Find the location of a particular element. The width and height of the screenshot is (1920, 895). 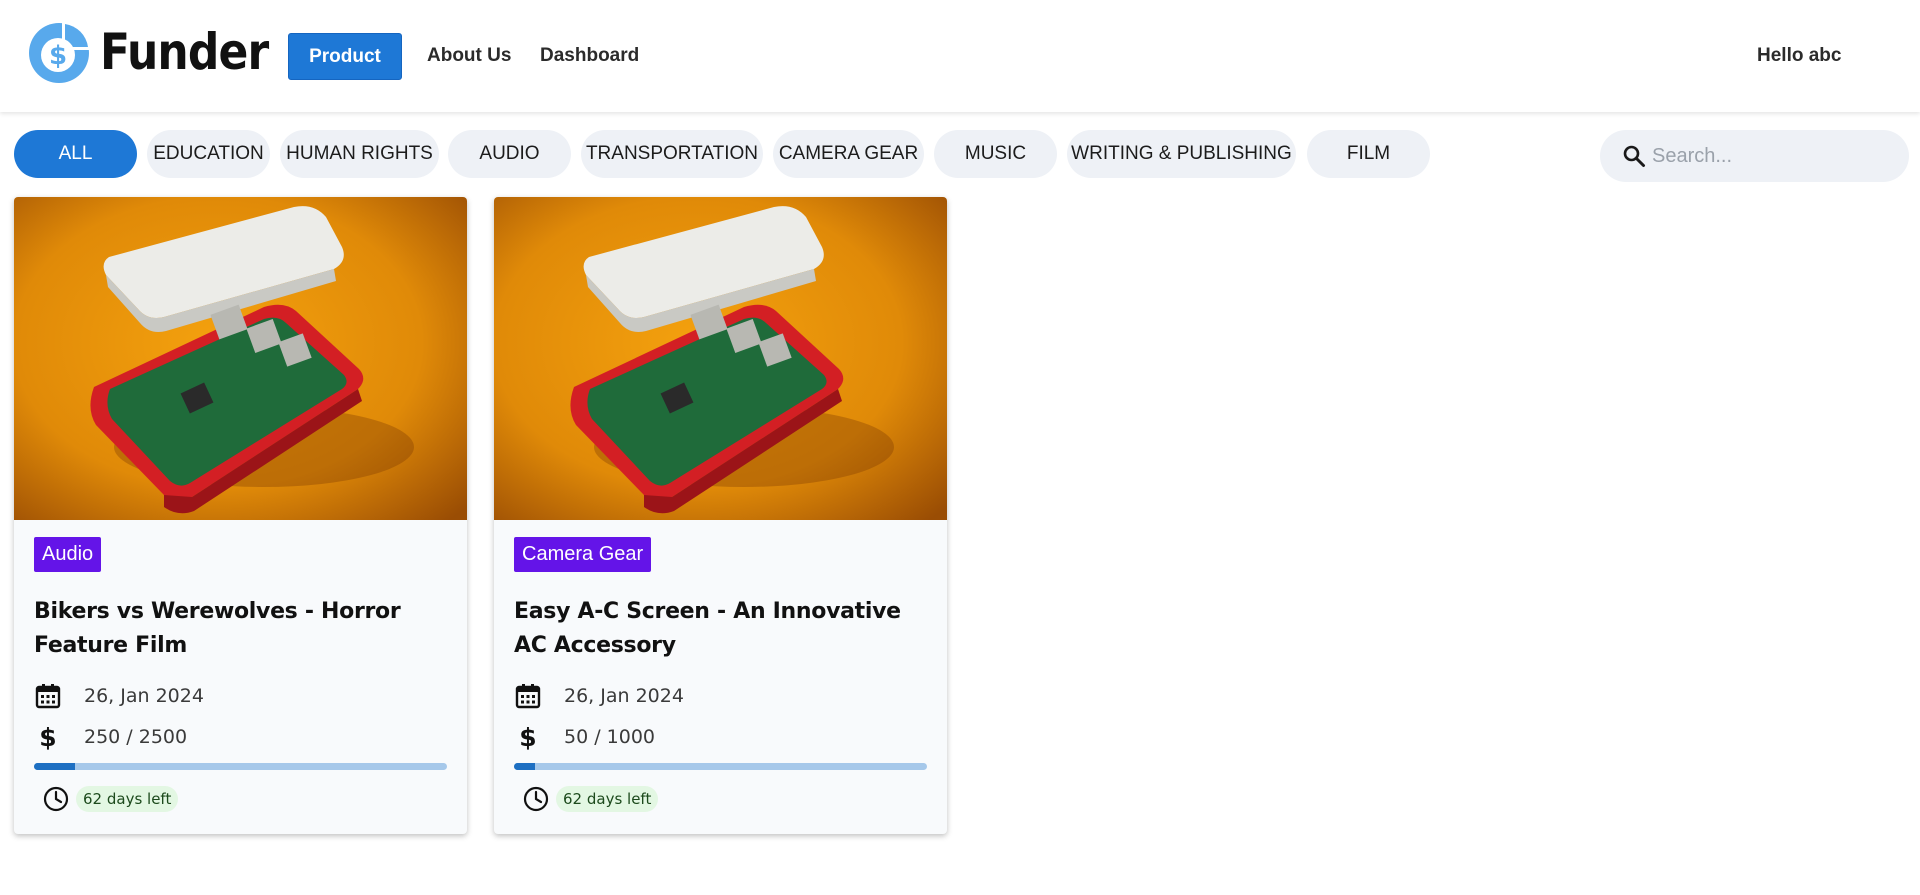

category-badge: Audio is located at coordinates (68, 554).